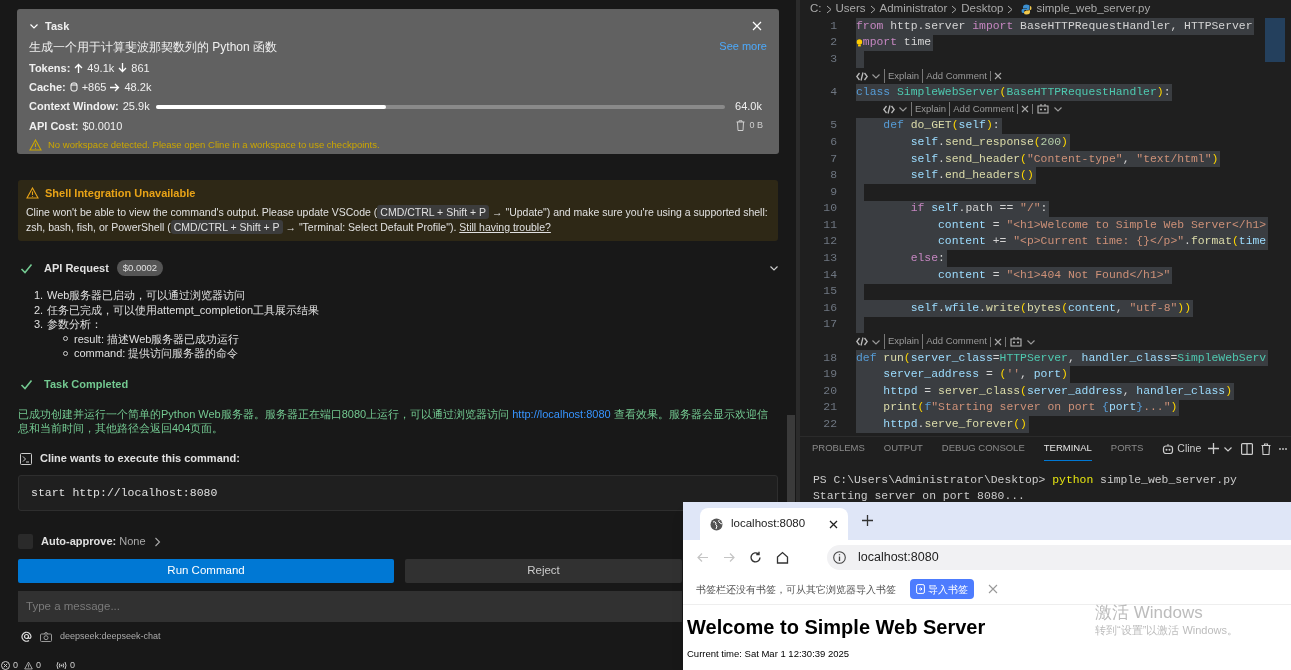  What do you see at coordinates (1168, 448) in the screenshot?
I see `robot-icon` at bounding box center [1168, 448].